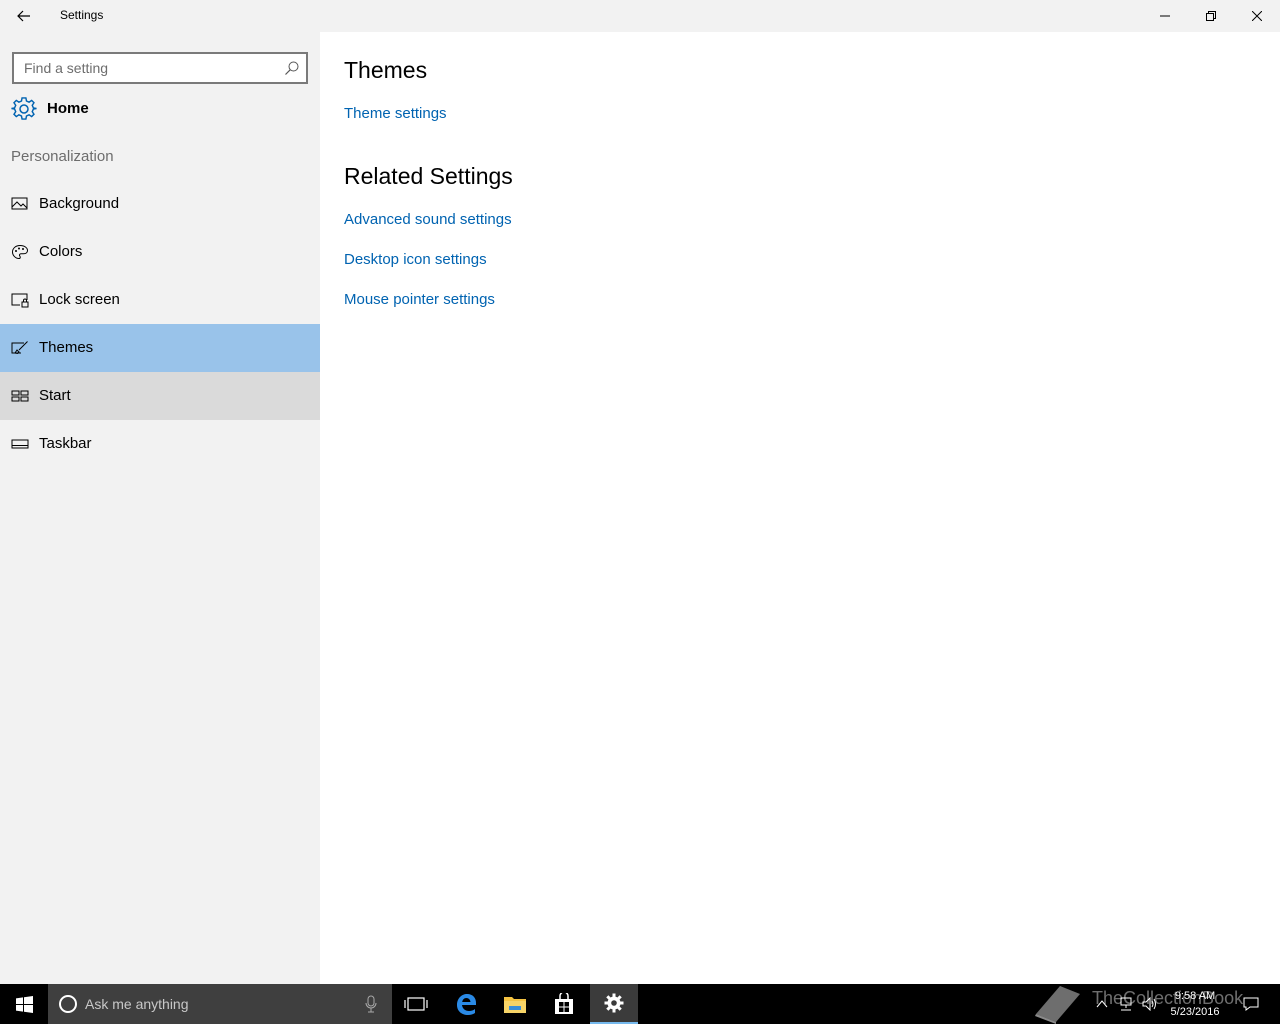 The image size is (1280, 1024). What do you see at coordinates (20, 300) in the screenshot?
I see `lock-screen-icon` at bounding box center [20, 300].